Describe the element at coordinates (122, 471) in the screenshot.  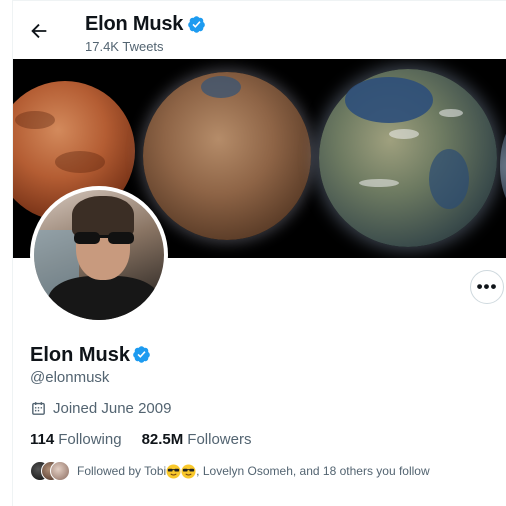
I see `followed-by-prefix: Followed by Tobi` at that location.